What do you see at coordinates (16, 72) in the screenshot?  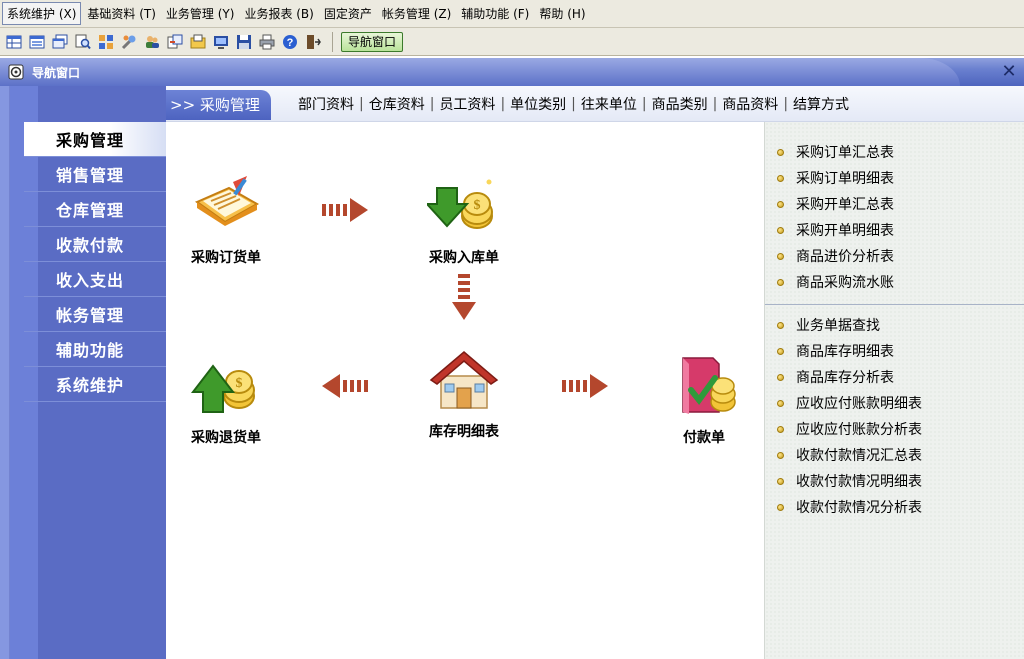 I see `app-icon` at bounding box center [16, 72].